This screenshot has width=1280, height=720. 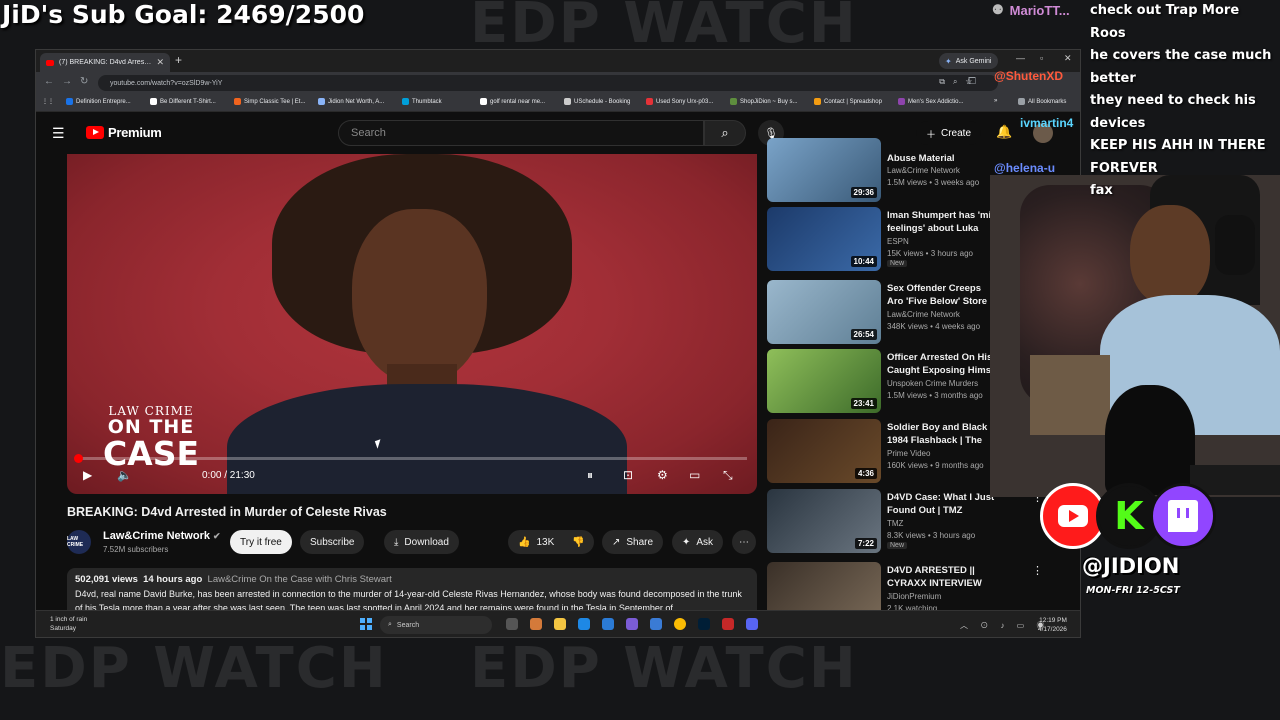 I want to click on play-button-plaque, so click(x=1070, y=395).